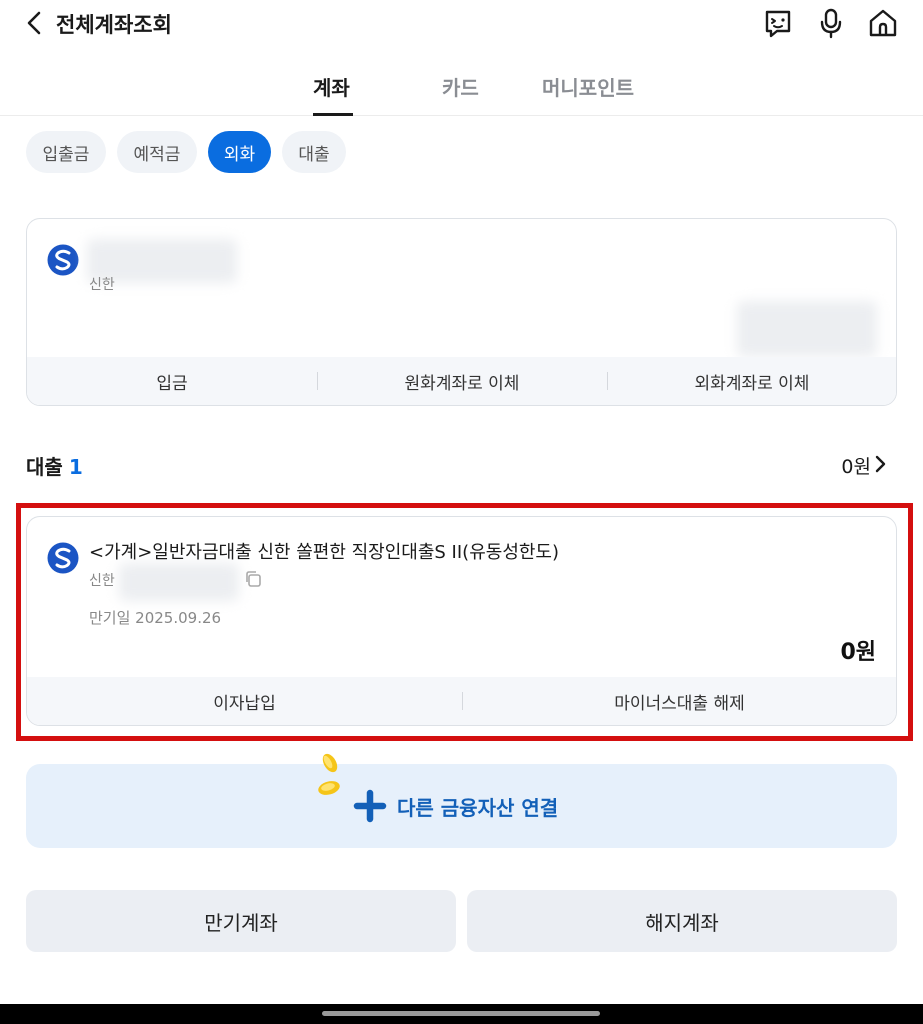 This screenshot has width=923, height=1024. What do you see at coordinates (370, 806) in the screenshot?
I see `plus-icon` at bounding box center [370, 806].